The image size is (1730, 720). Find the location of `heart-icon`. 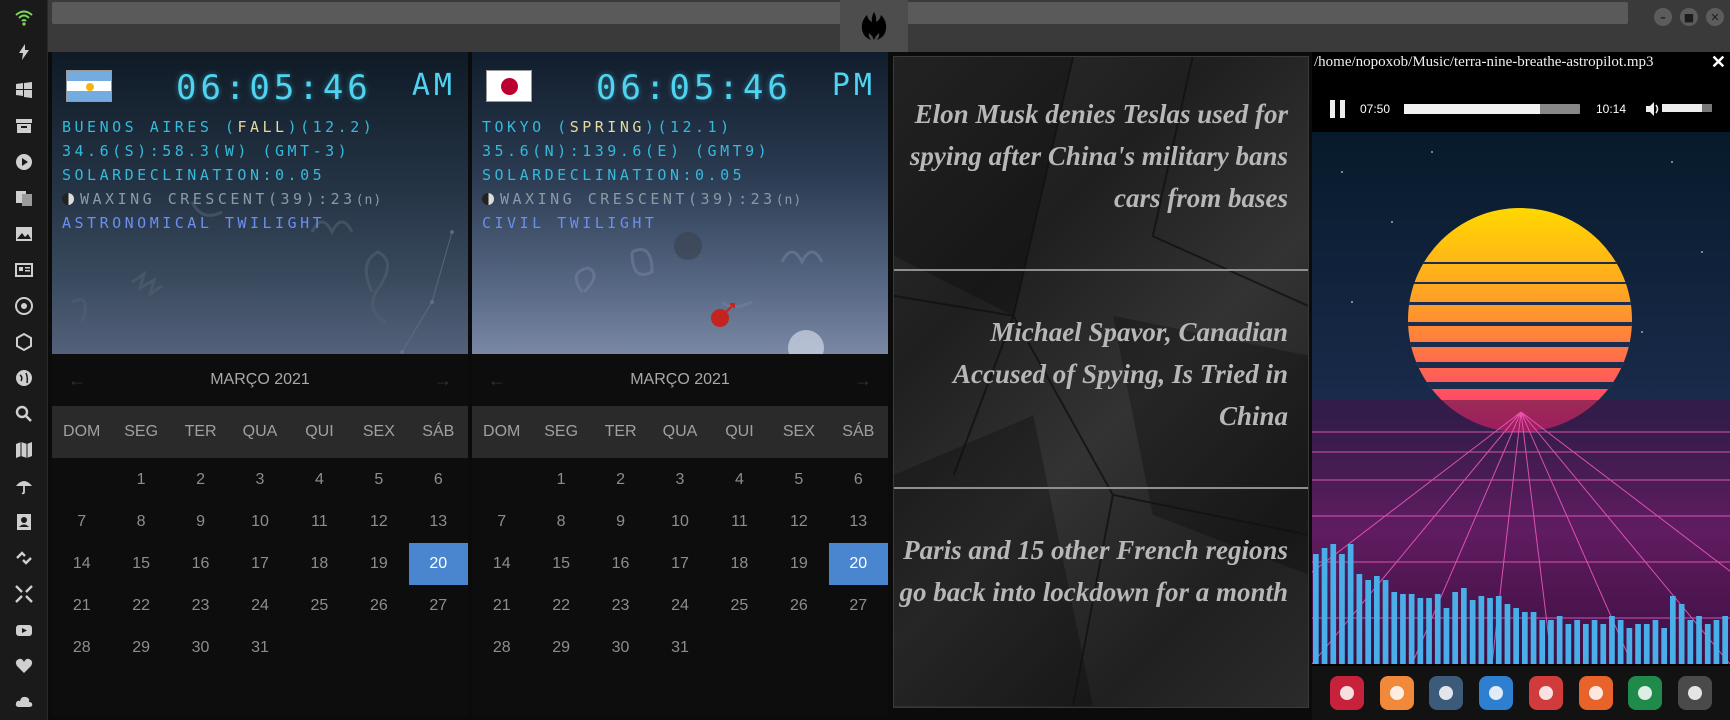

heart-icon is located at coordinates (24, 666).